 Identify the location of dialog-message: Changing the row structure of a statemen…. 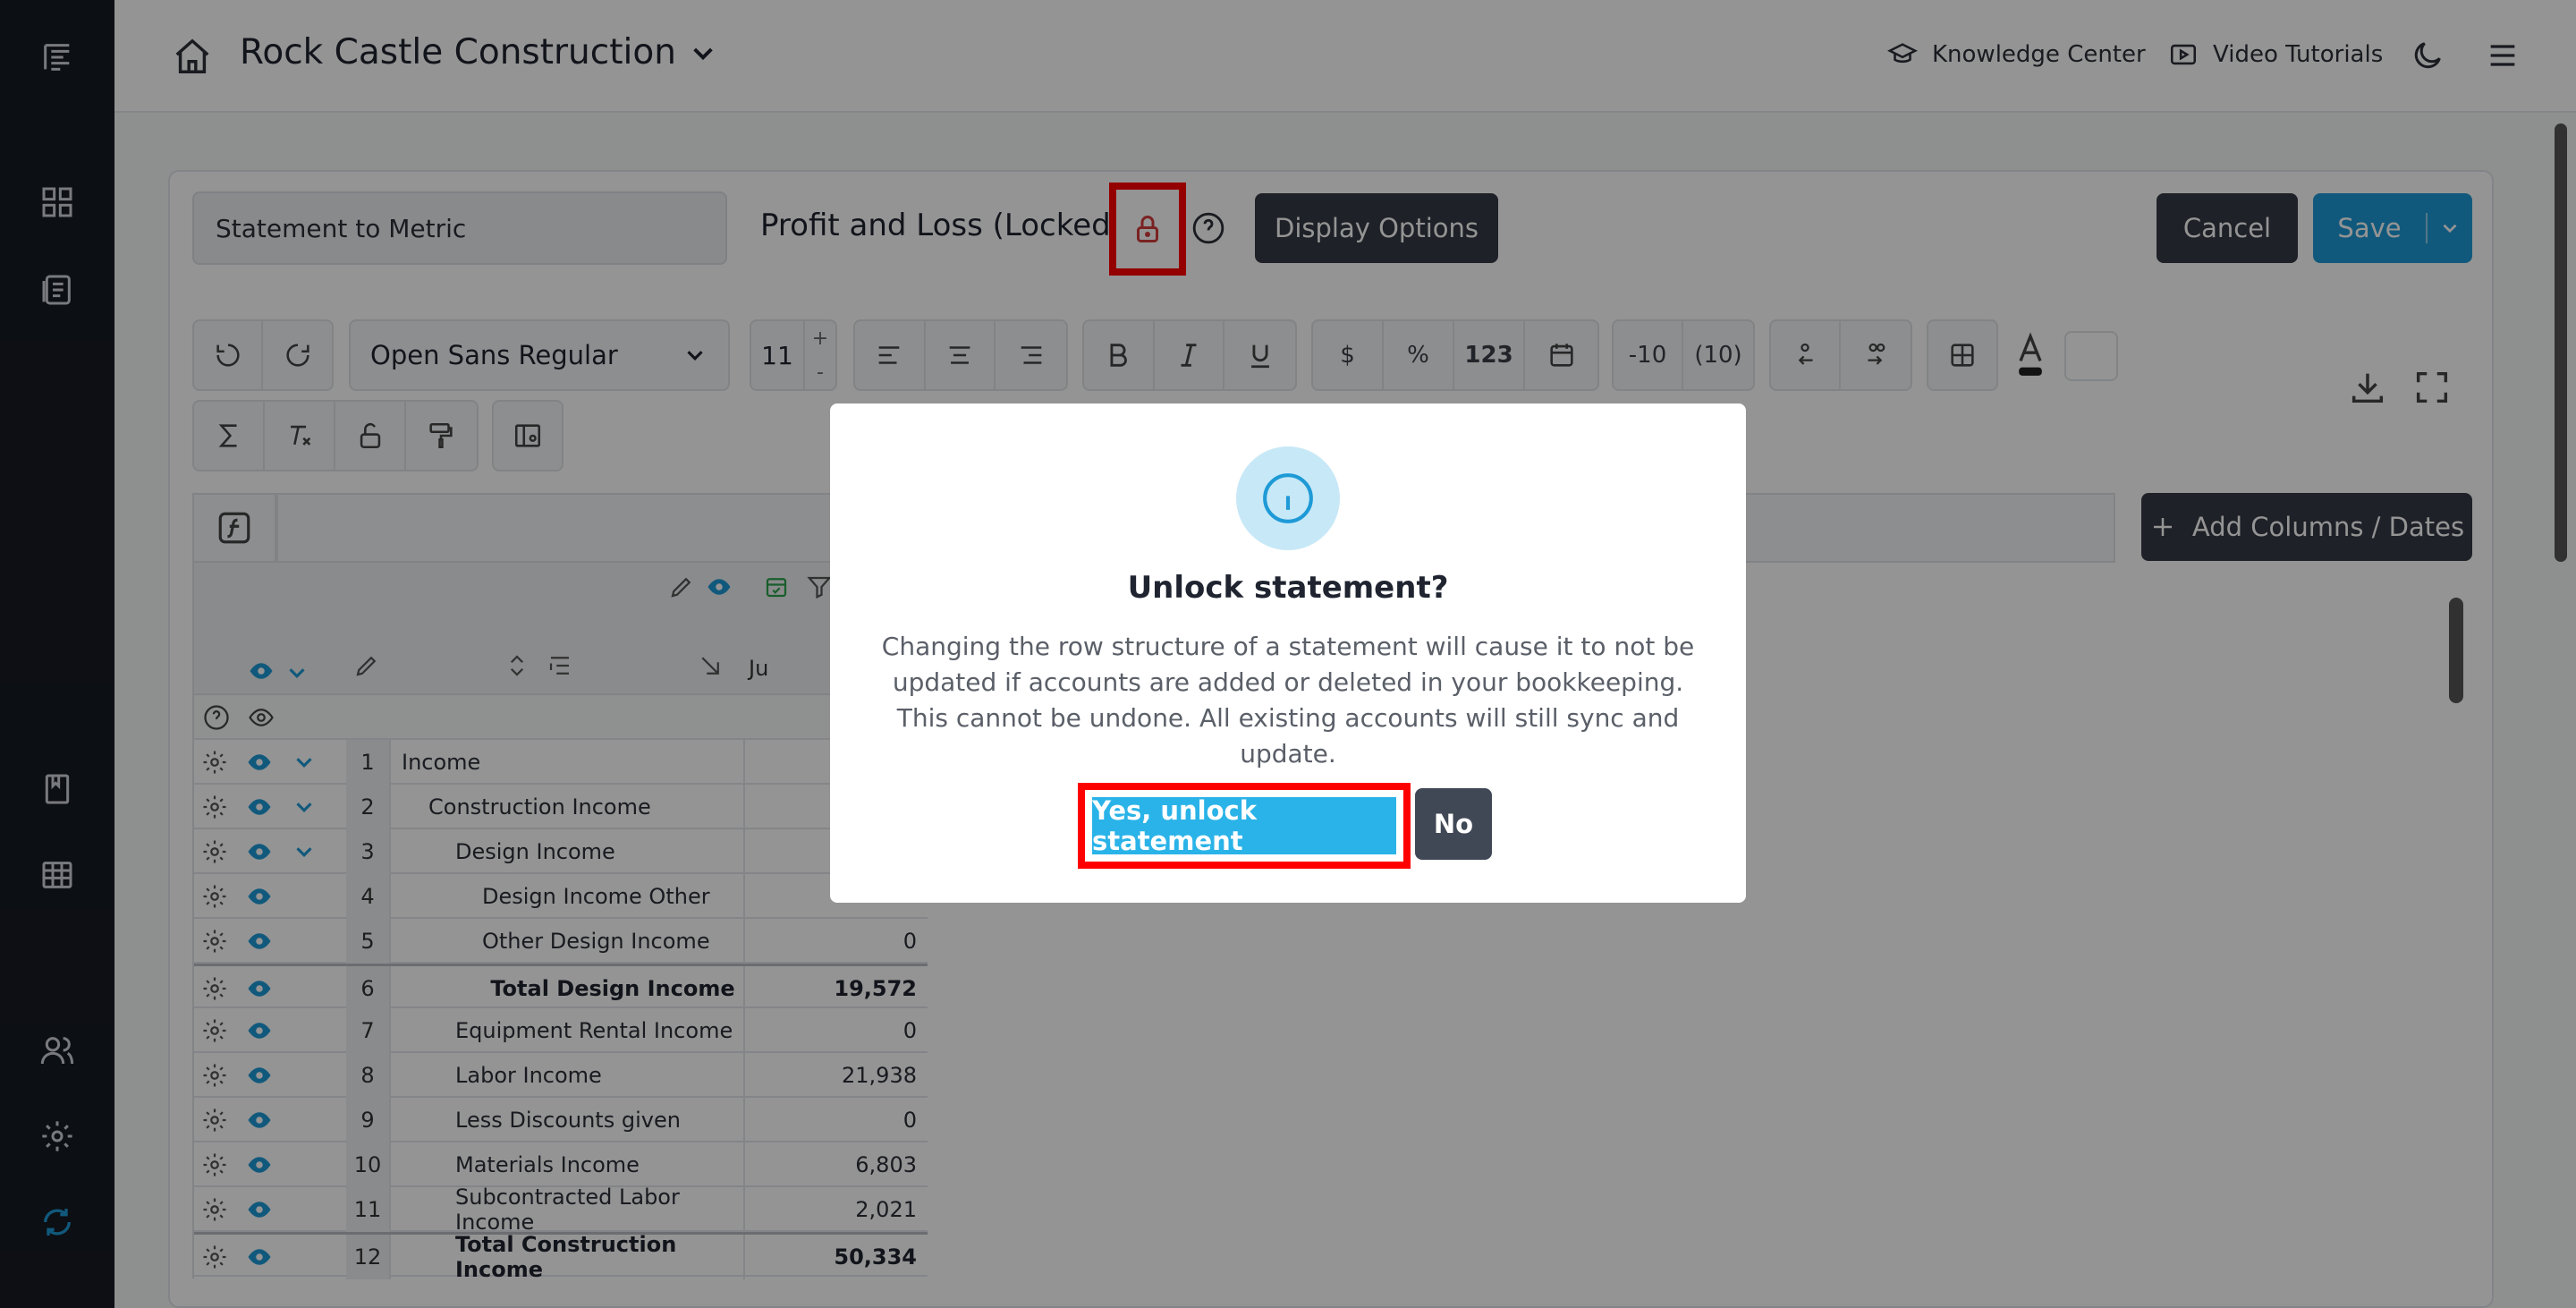
(1288, 700).